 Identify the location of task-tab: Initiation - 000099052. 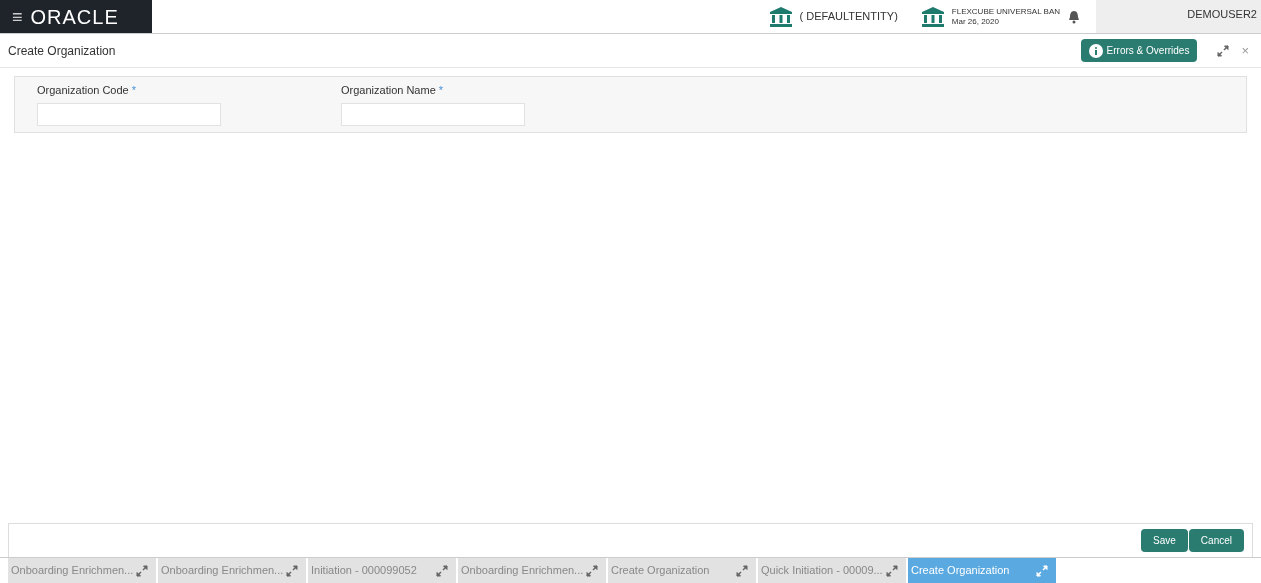
(382, 570).